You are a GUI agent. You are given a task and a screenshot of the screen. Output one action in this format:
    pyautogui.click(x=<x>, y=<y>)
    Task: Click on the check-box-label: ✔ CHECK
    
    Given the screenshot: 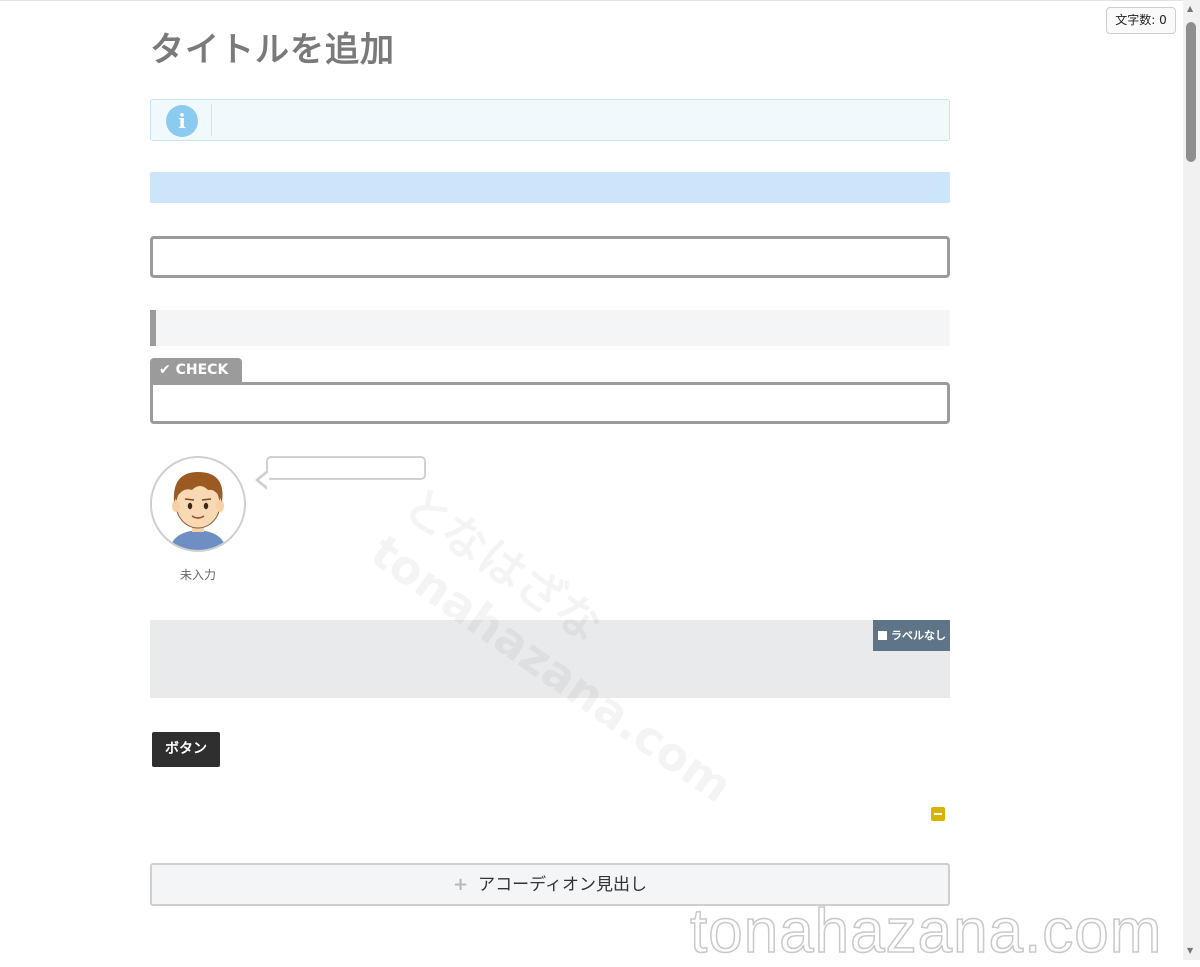 What is the action you would take?
    pyautogui.click(x=196, y=370)
    